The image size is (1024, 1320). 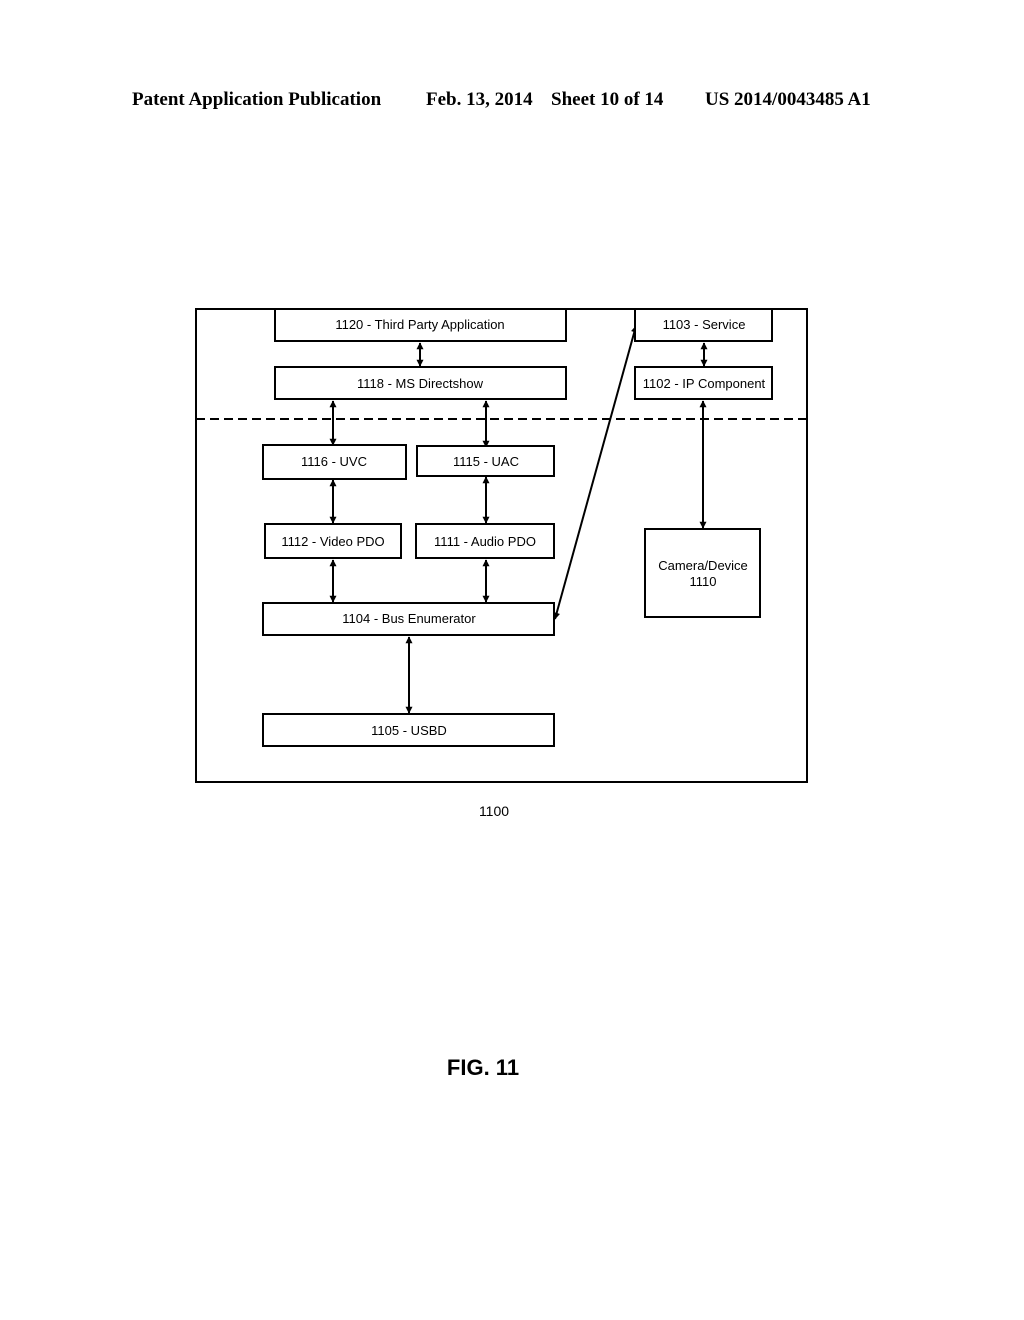 I want to click on block-label: 1115 - UAC, so click(x=486, y=461).